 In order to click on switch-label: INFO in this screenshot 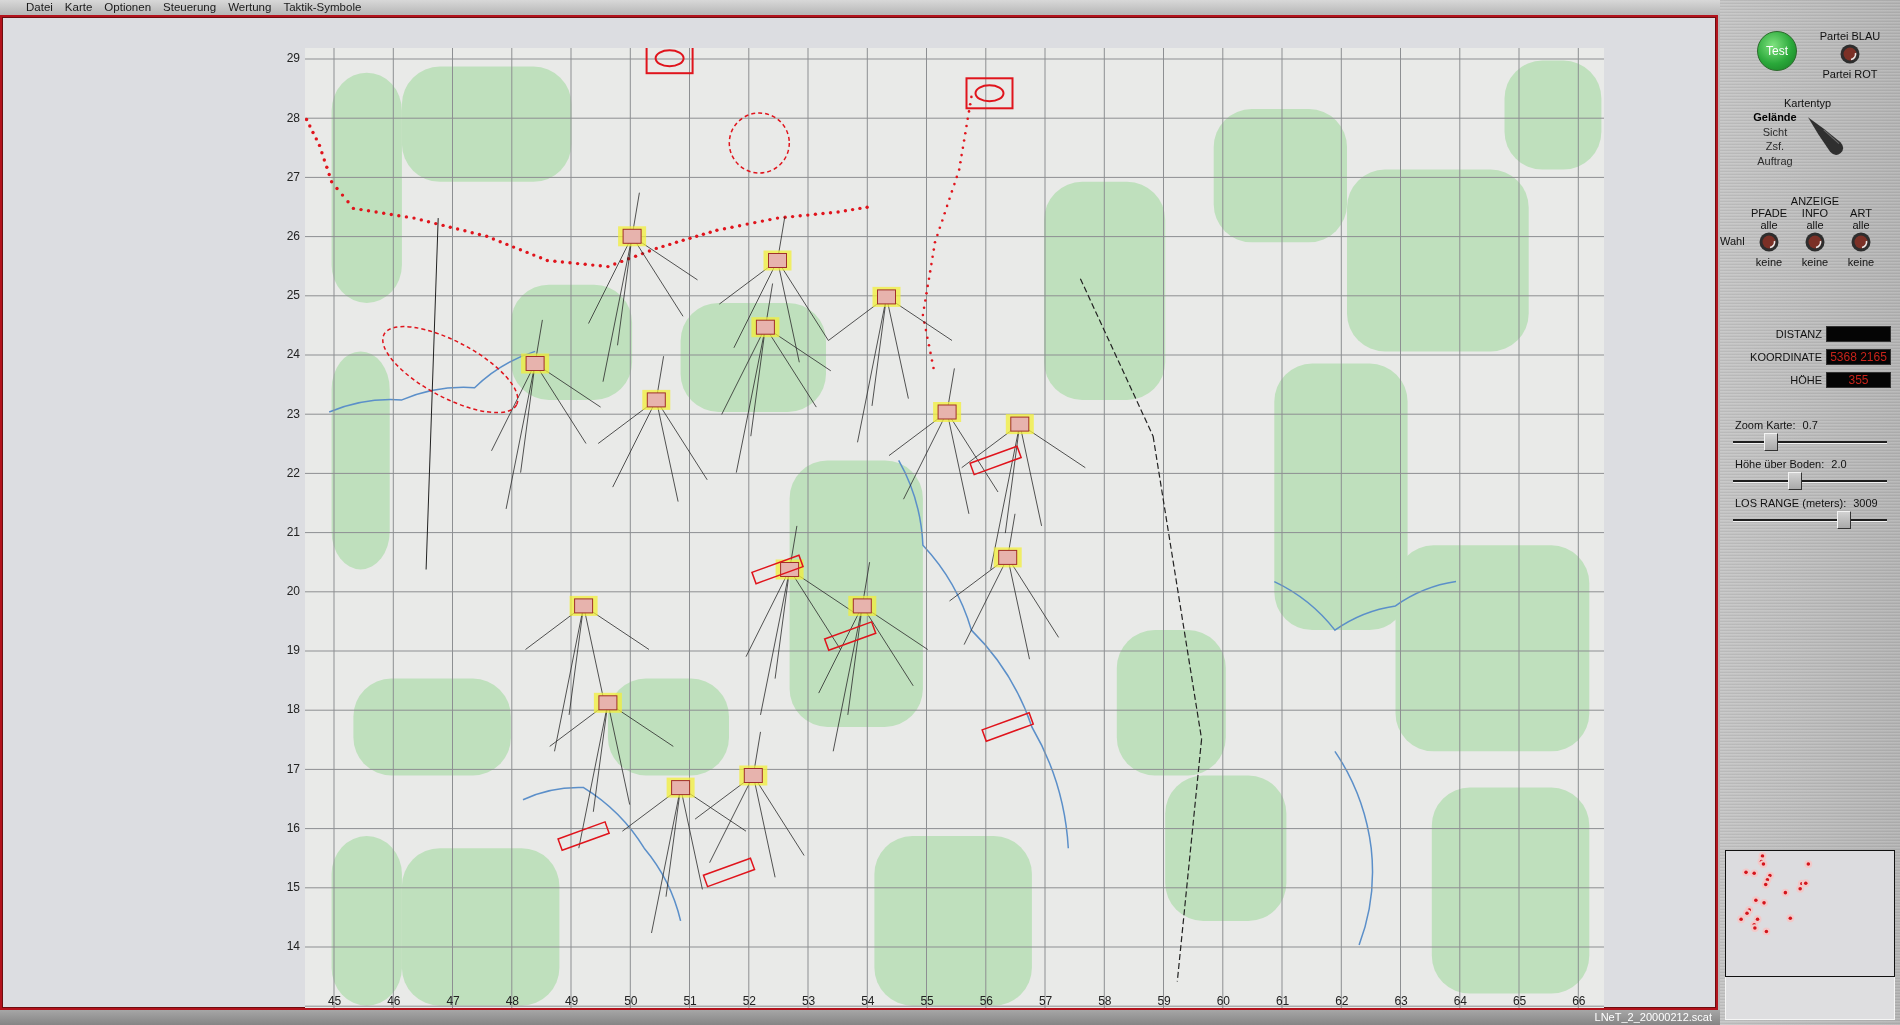, I will do `click(1815, 213)`.